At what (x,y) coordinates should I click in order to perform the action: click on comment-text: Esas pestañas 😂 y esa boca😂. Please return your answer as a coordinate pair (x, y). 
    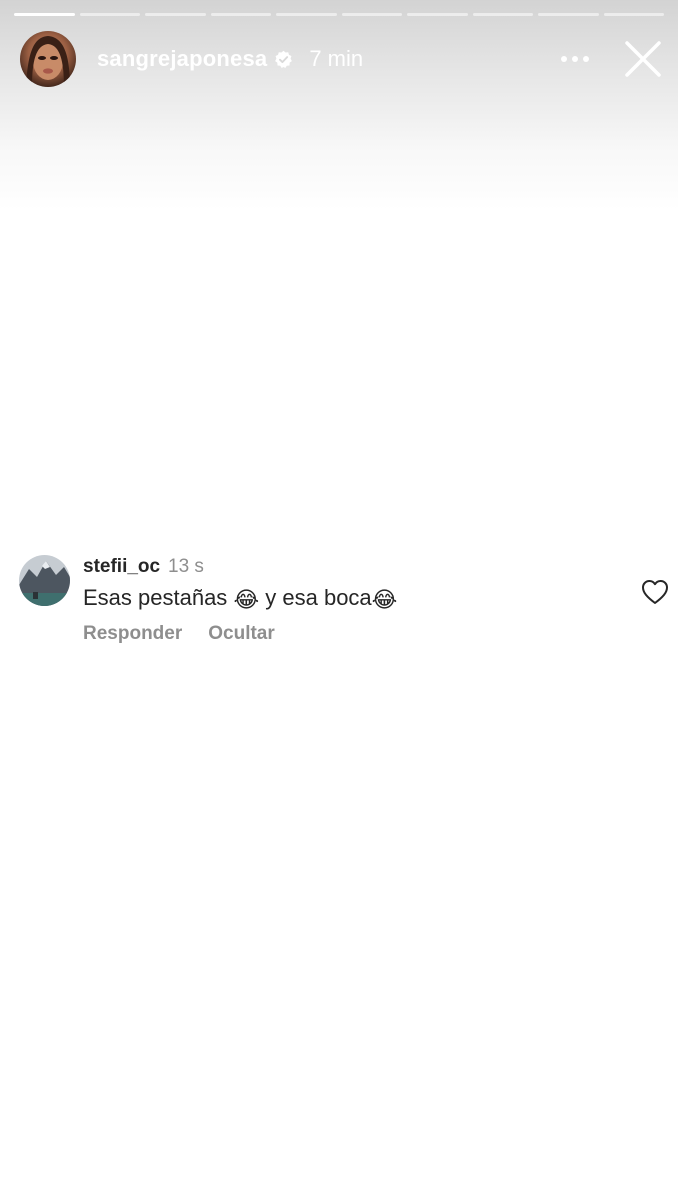
    Looking at the image, I should click on (240, 599).